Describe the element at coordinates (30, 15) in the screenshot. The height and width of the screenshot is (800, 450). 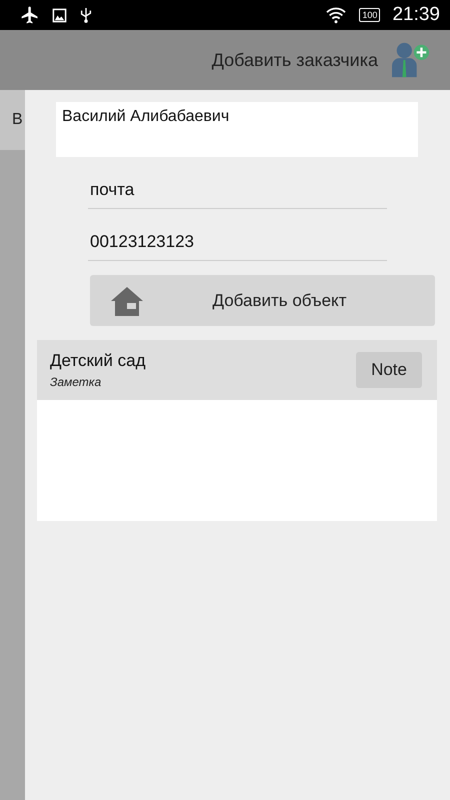
I see `airplane-icon` at that location.